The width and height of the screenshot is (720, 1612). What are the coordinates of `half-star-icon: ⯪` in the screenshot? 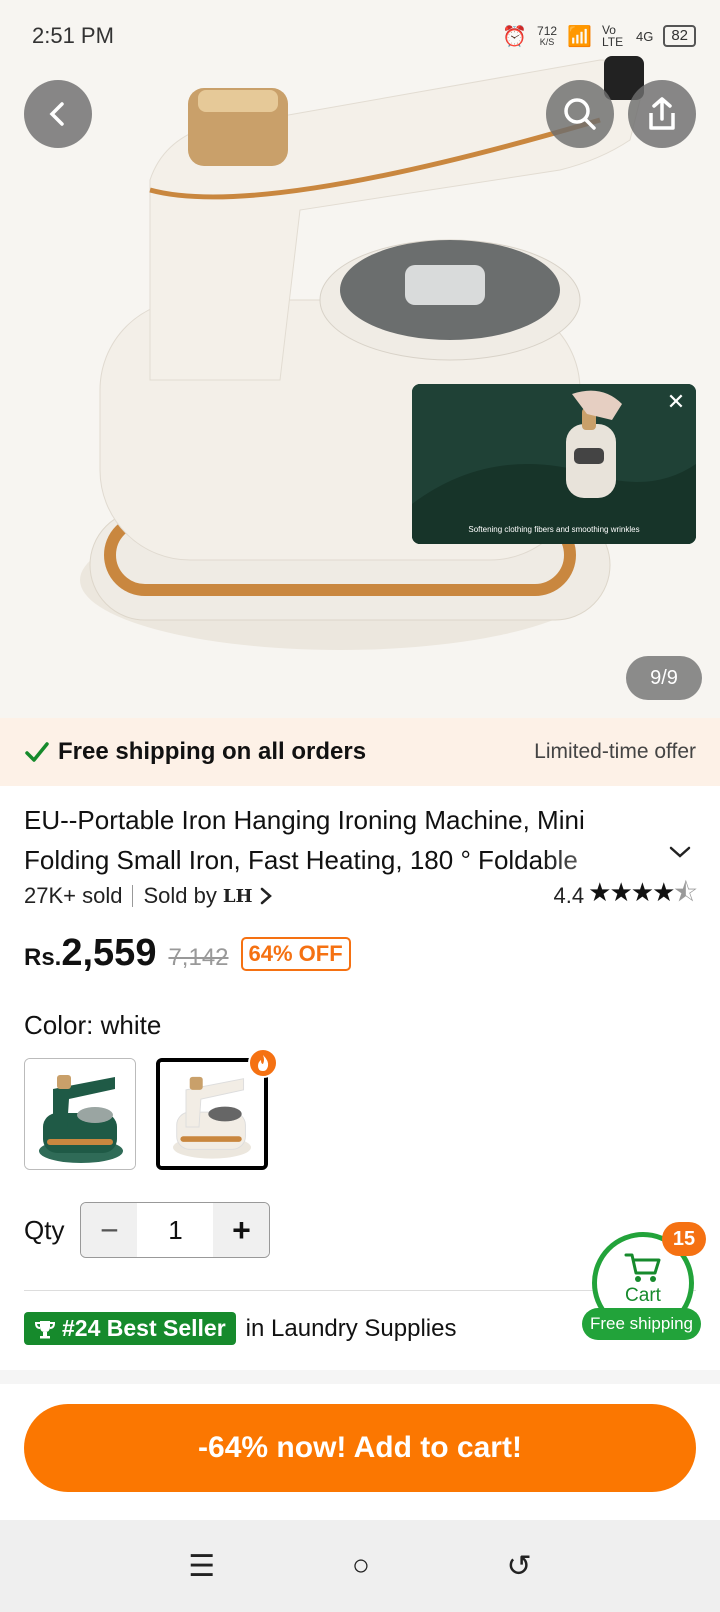 It's located at (685, 892).